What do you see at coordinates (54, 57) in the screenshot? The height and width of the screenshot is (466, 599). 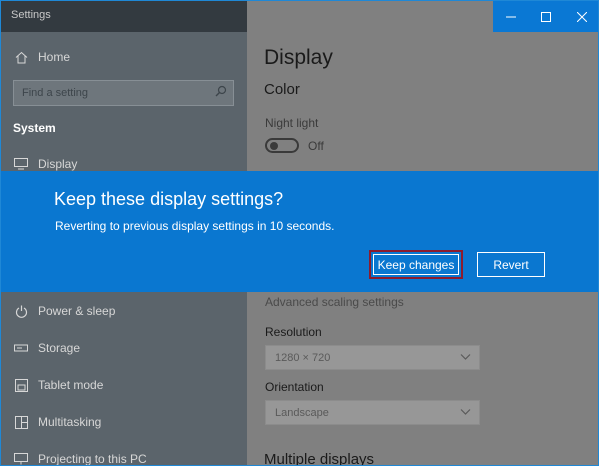 I see `sidebar-item-label: Home` at bounding box center [54, 57].